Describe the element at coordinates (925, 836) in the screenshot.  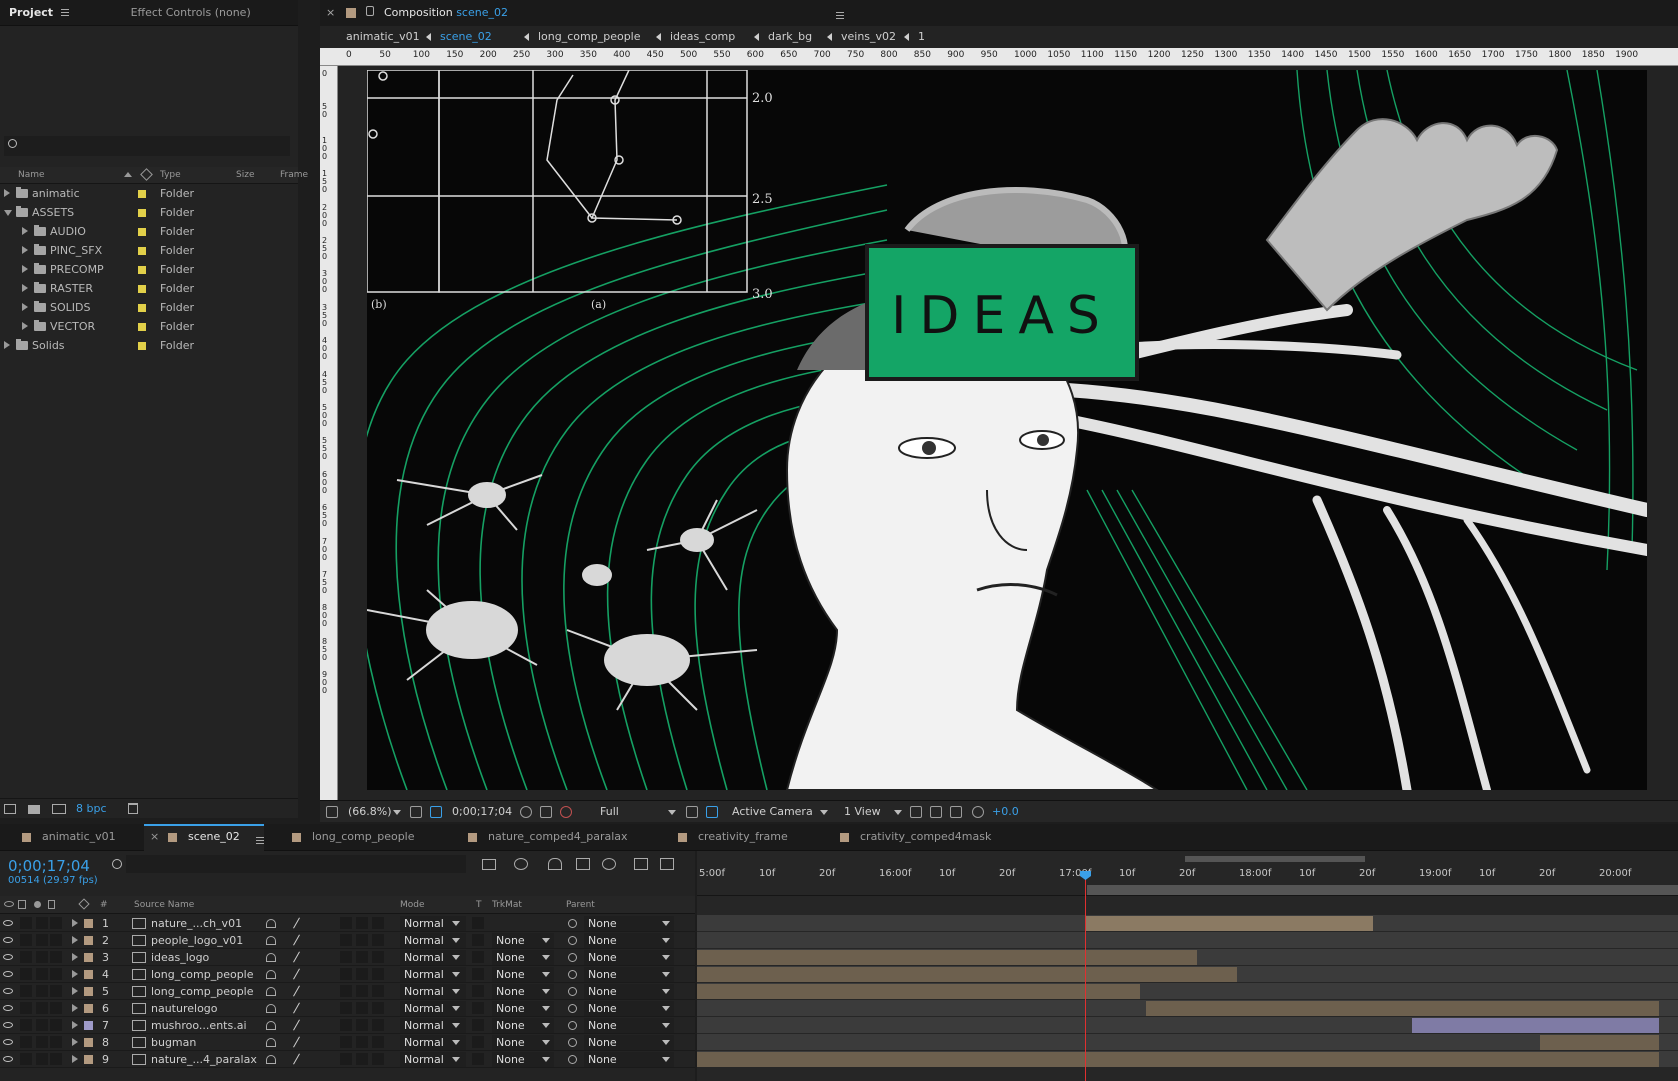
I see `timeline-tab-crativity-comped4mask: crativity_comped4mask` at that location.